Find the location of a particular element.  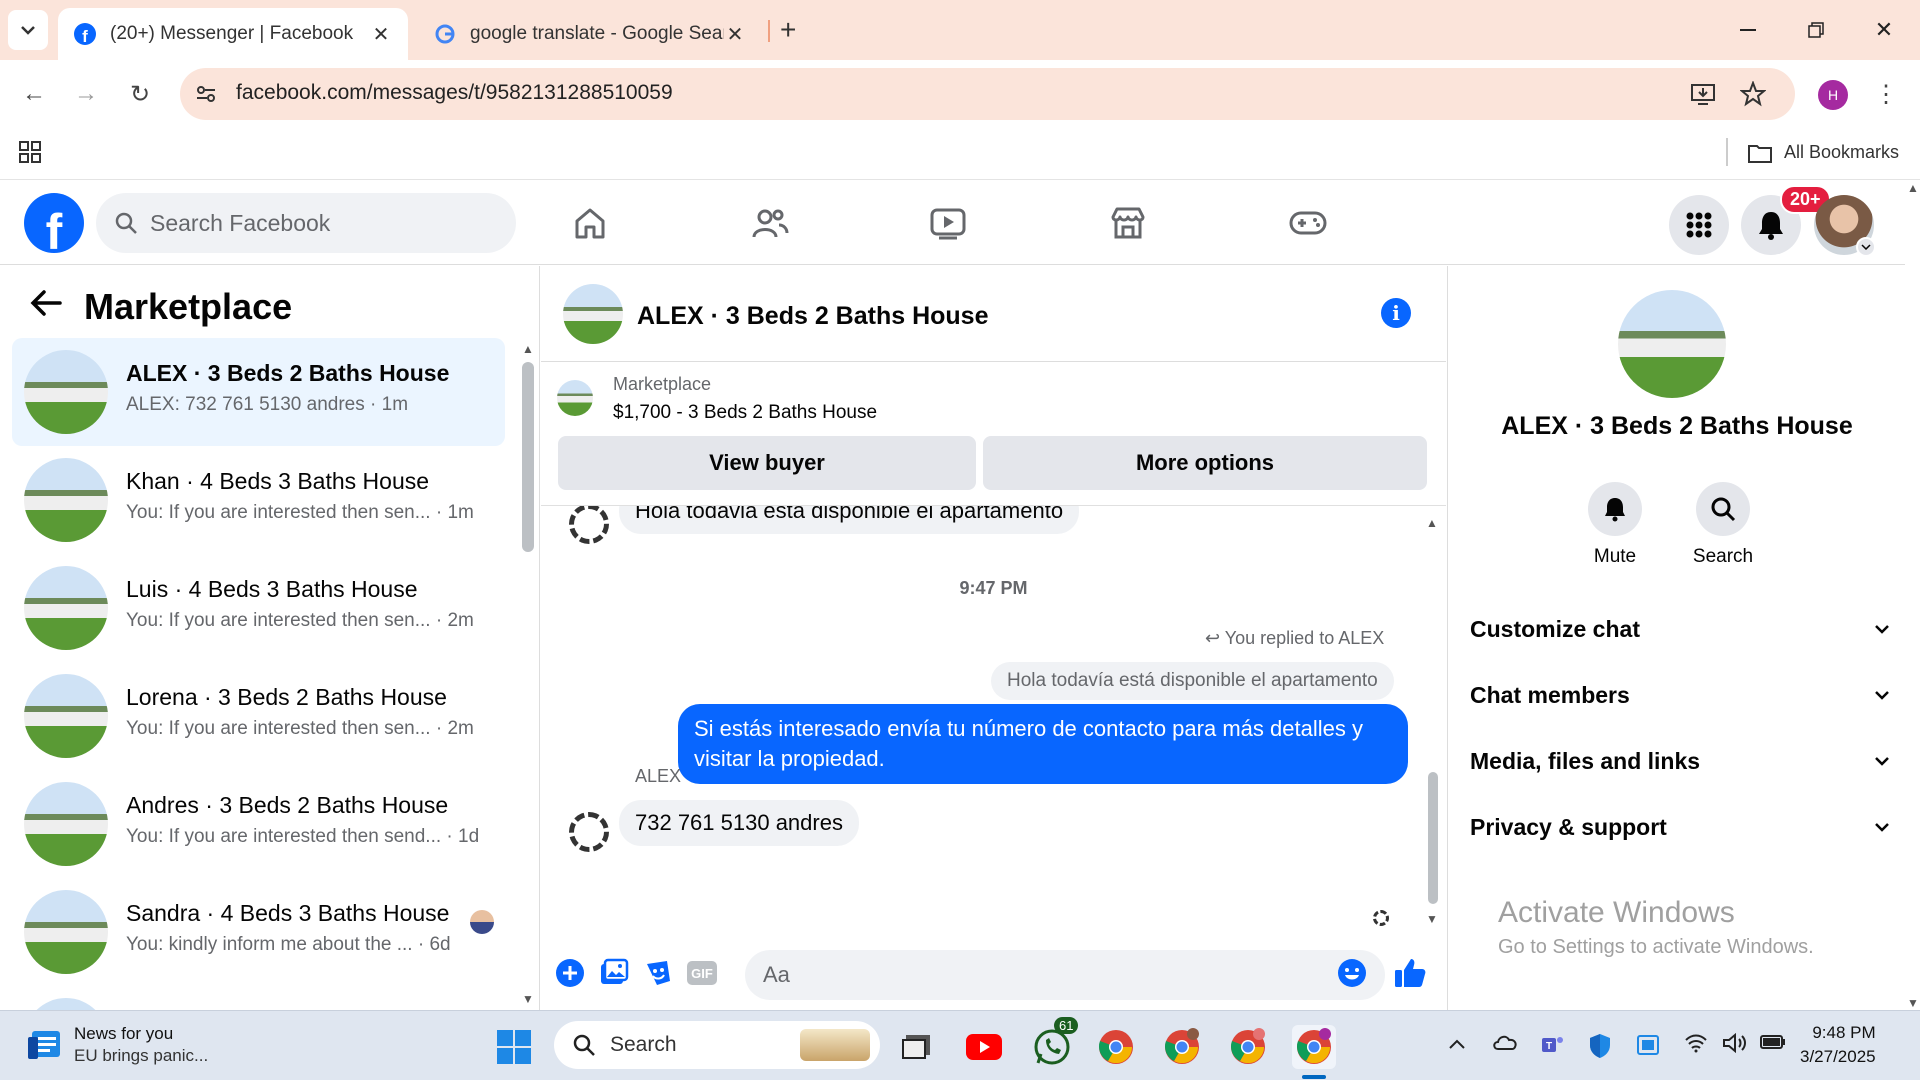

tab-search-menu-button is located at coordinates (28, 30).